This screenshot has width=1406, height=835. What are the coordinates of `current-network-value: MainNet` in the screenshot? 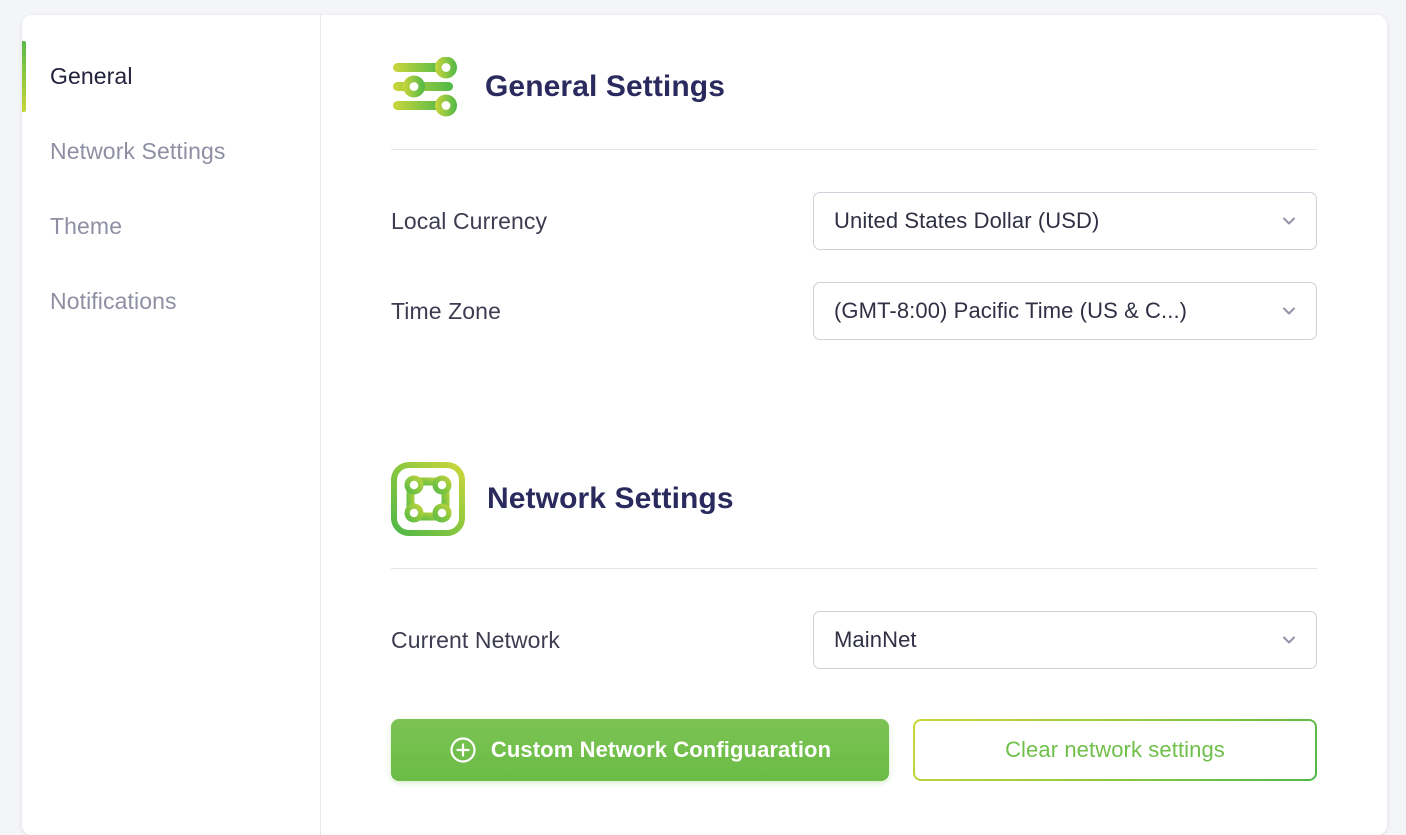 It's located at (875, 639).